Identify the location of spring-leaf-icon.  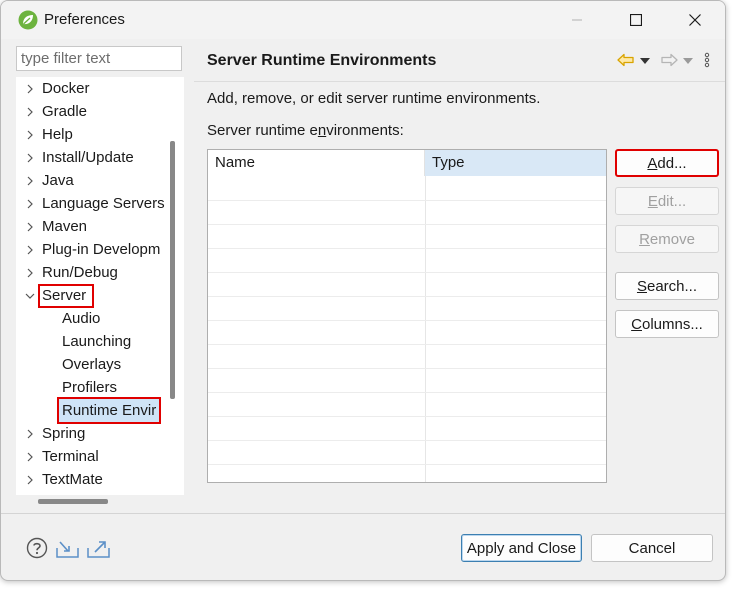
(28, 20).